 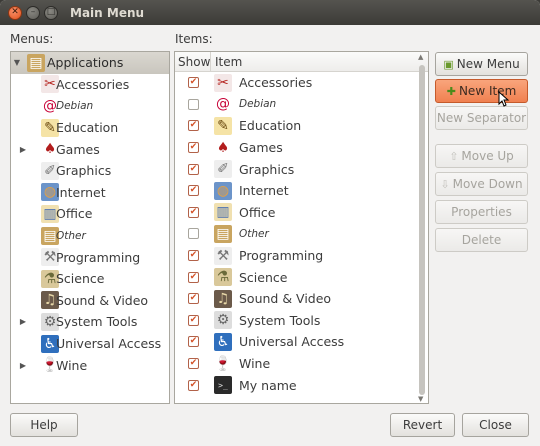 What do you see at coordinates (90, 85) in the screenshot?
I see `tree-item-accessories: ✂ Accessories` at bounding box center [90, 85].